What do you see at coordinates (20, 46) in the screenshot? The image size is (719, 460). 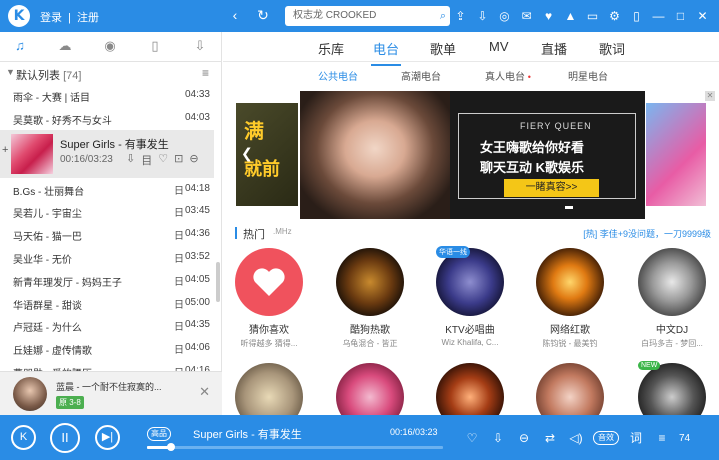 I see `music-note-icon: ♫` at bounding box center [20, 46].